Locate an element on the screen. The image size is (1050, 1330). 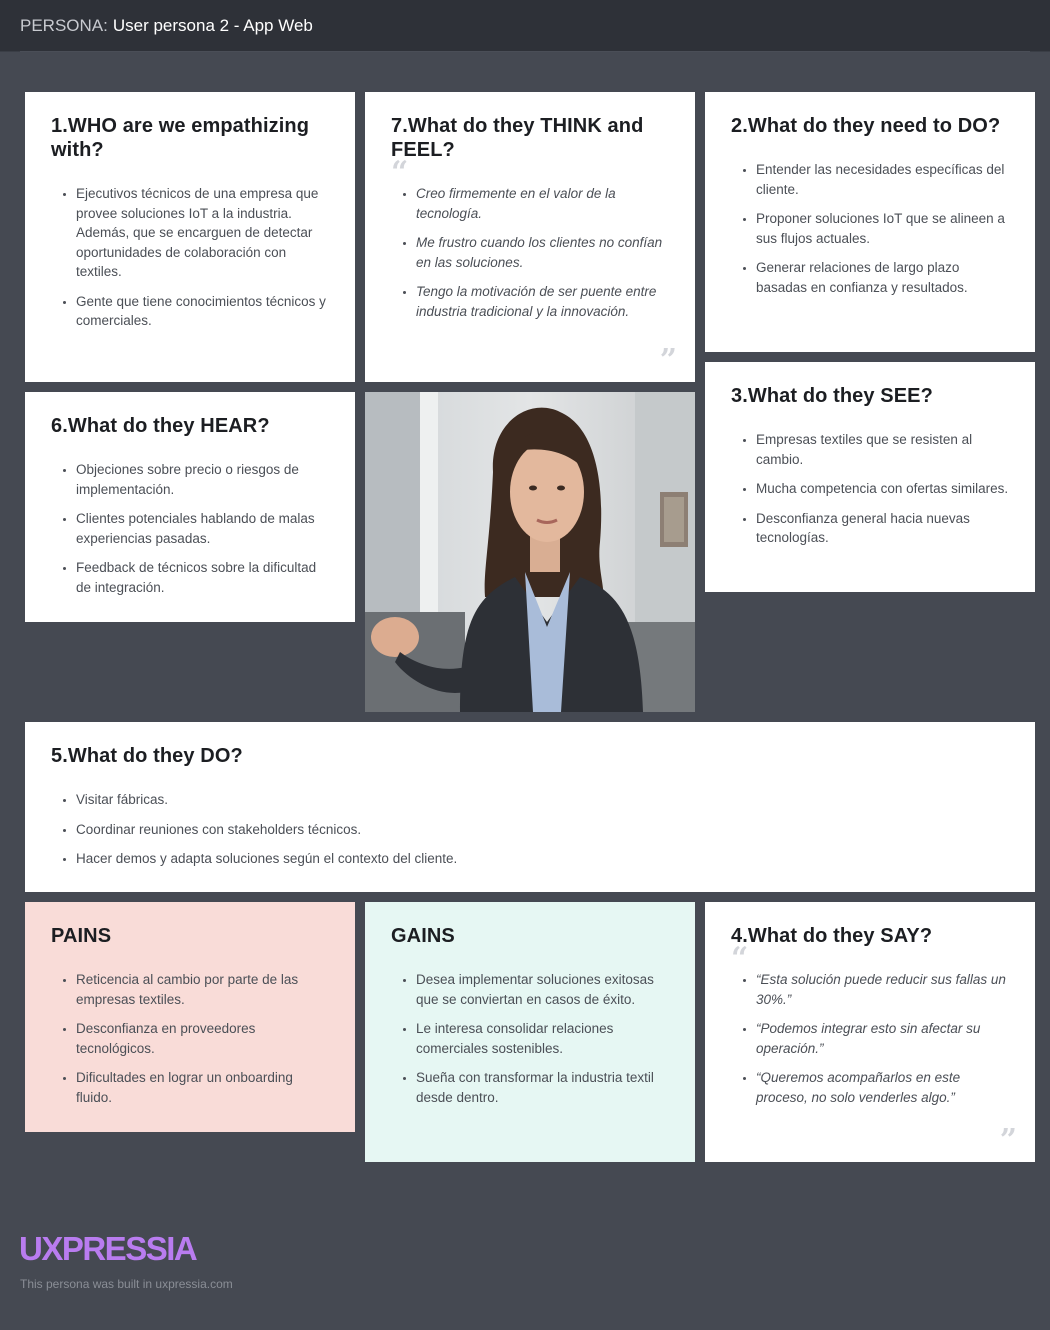
persona-portrait-image is located at coordinates (530, 552).